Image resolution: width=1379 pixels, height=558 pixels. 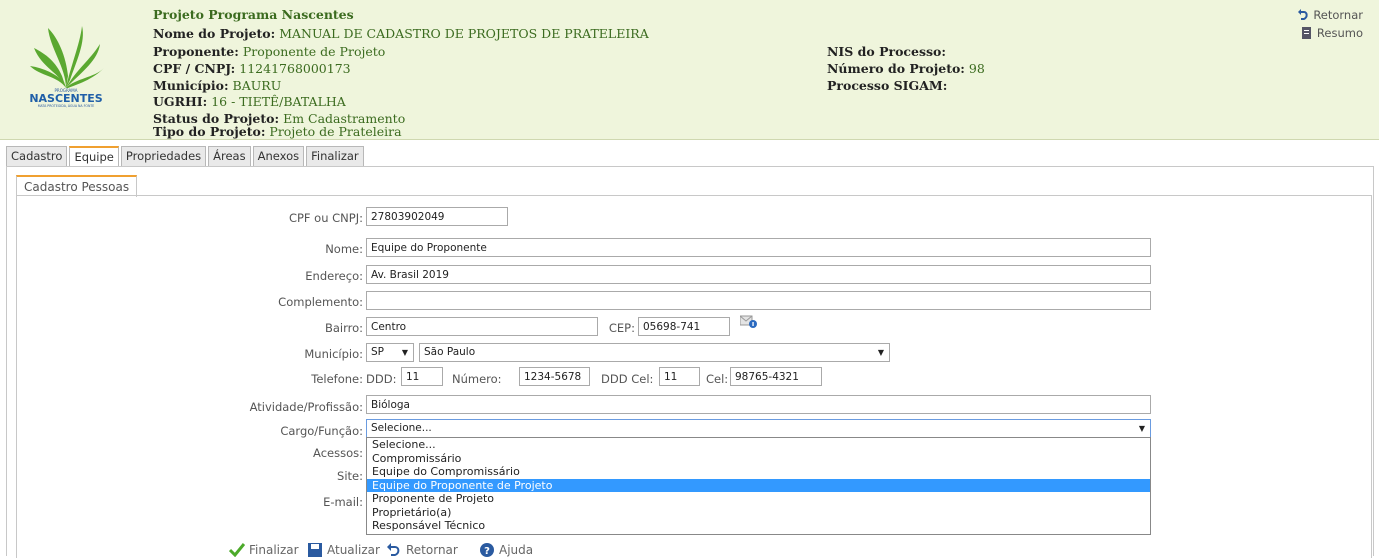 What do you see at coordinates (554, 376) in the screenshot?
I see `numero-input: 1234-5678` at bounding box center [554, 376].